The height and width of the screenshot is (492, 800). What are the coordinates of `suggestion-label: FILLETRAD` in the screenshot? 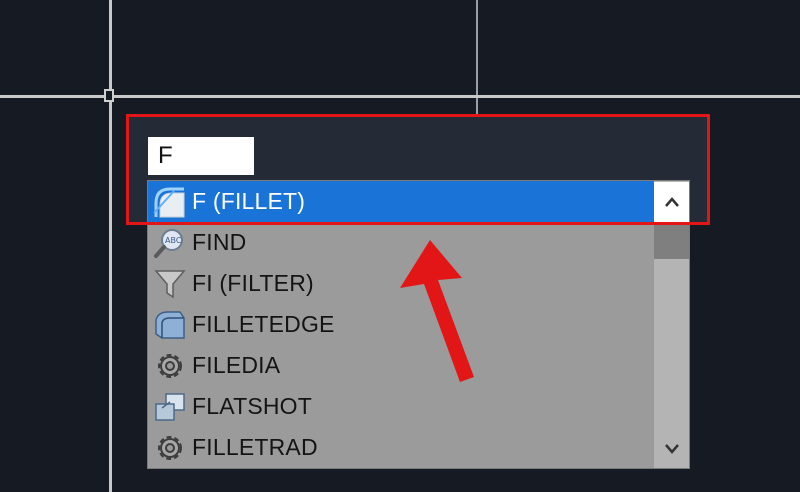 It's located at (255, 447).